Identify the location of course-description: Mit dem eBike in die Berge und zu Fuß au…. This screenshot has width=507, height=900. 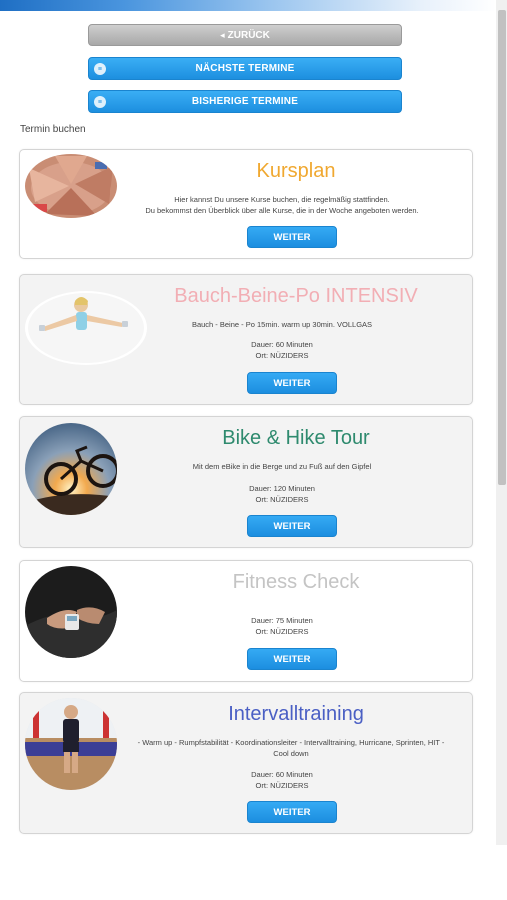
(282, 466).